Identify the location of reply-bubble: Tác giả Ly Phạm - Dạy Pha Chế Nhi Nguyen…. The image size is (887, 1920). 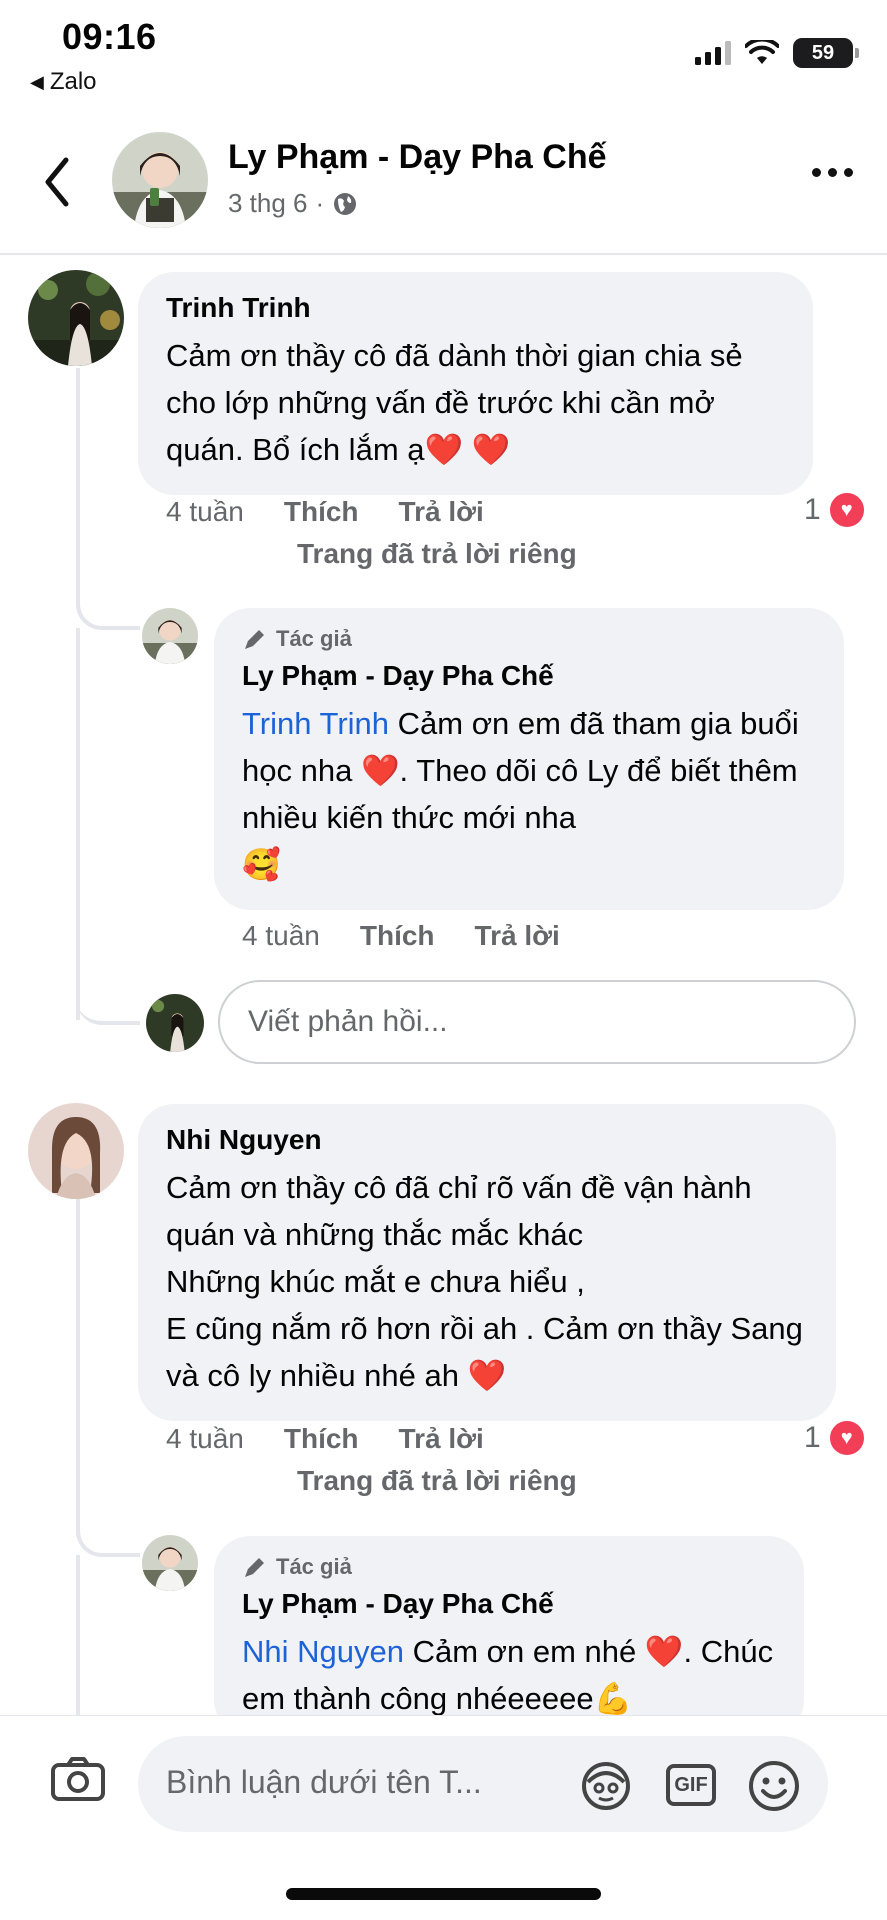
(509, 1636).